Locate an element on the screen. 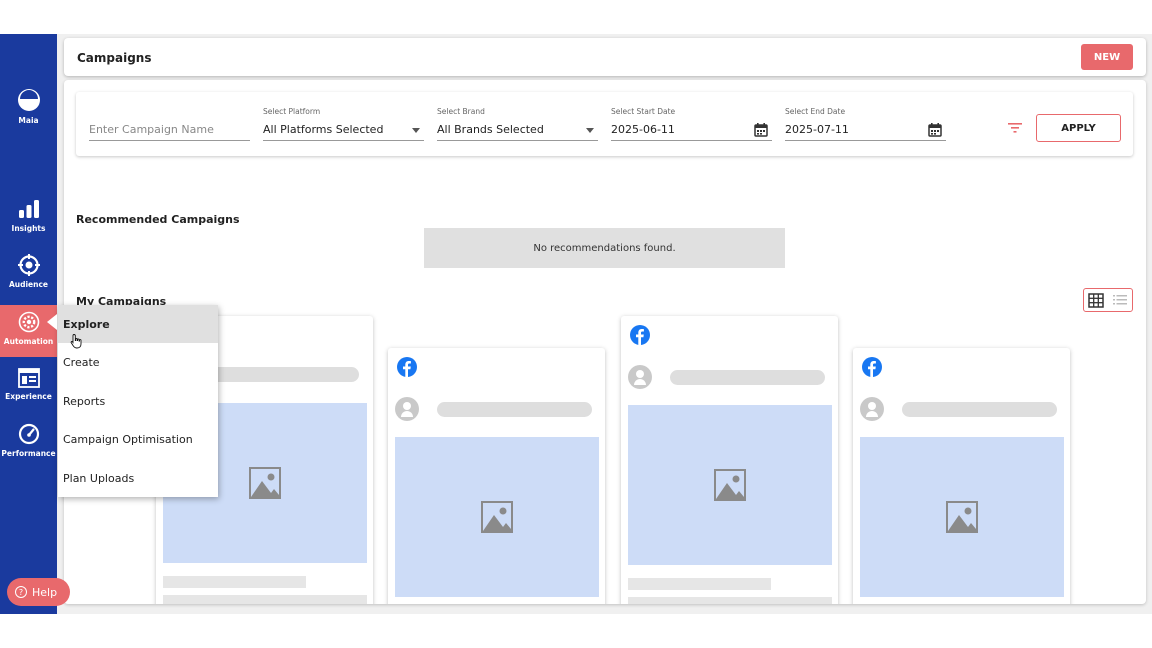 The width and height of the screenshot is (1152, 648). campaign-name-field: Enter Campaign Name is located at coordinates (169, 124).